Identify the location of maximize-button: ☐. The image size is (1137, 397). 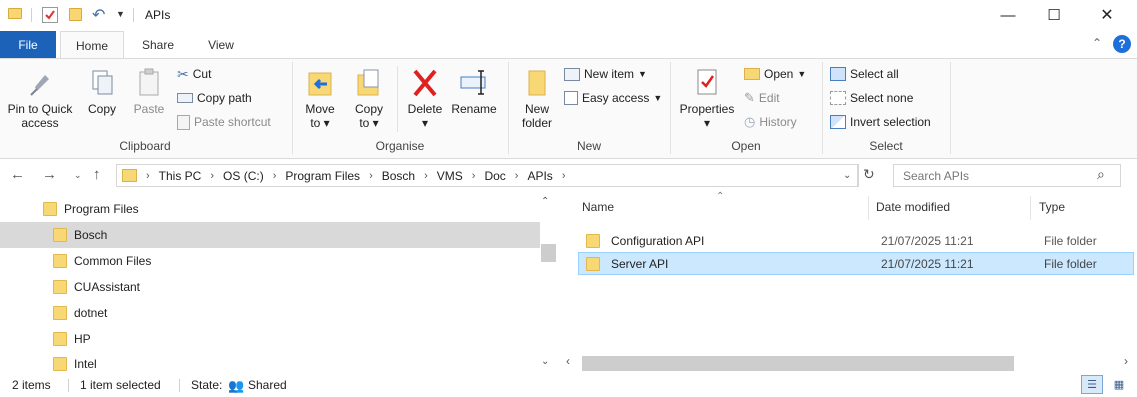
(1054, 15).